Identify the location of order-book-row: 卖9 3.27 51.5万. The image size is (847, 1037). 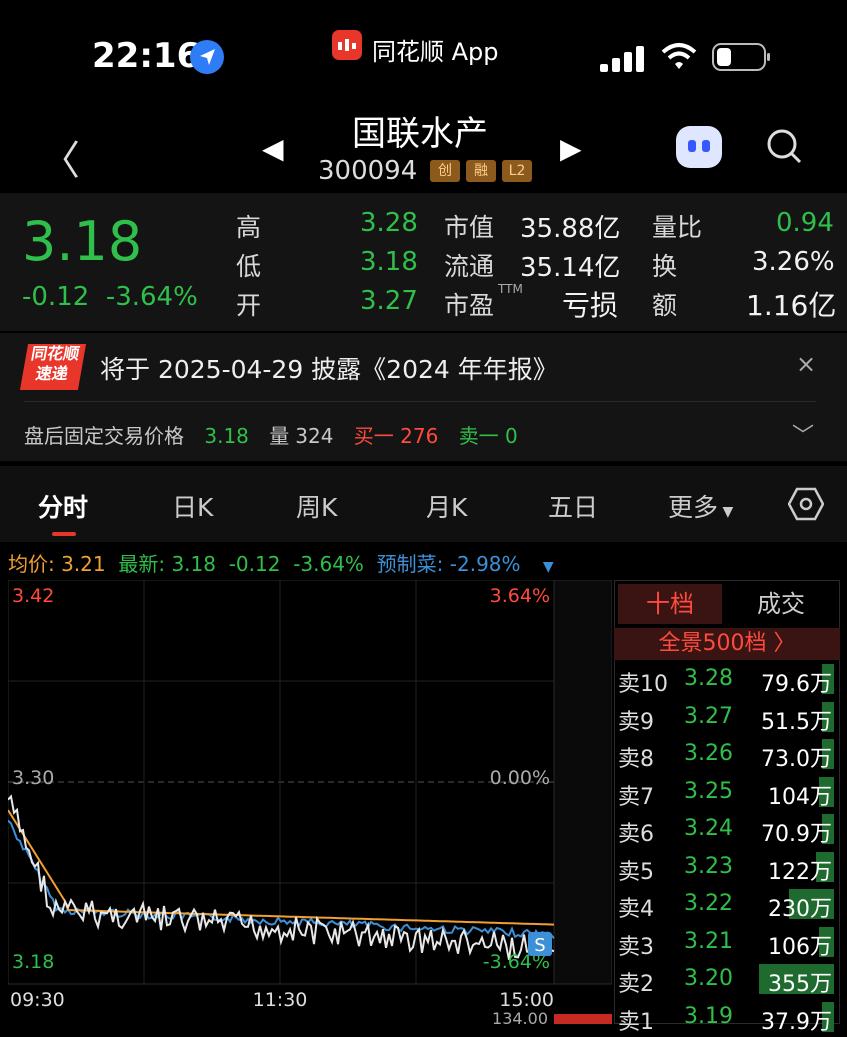
(727, 718).